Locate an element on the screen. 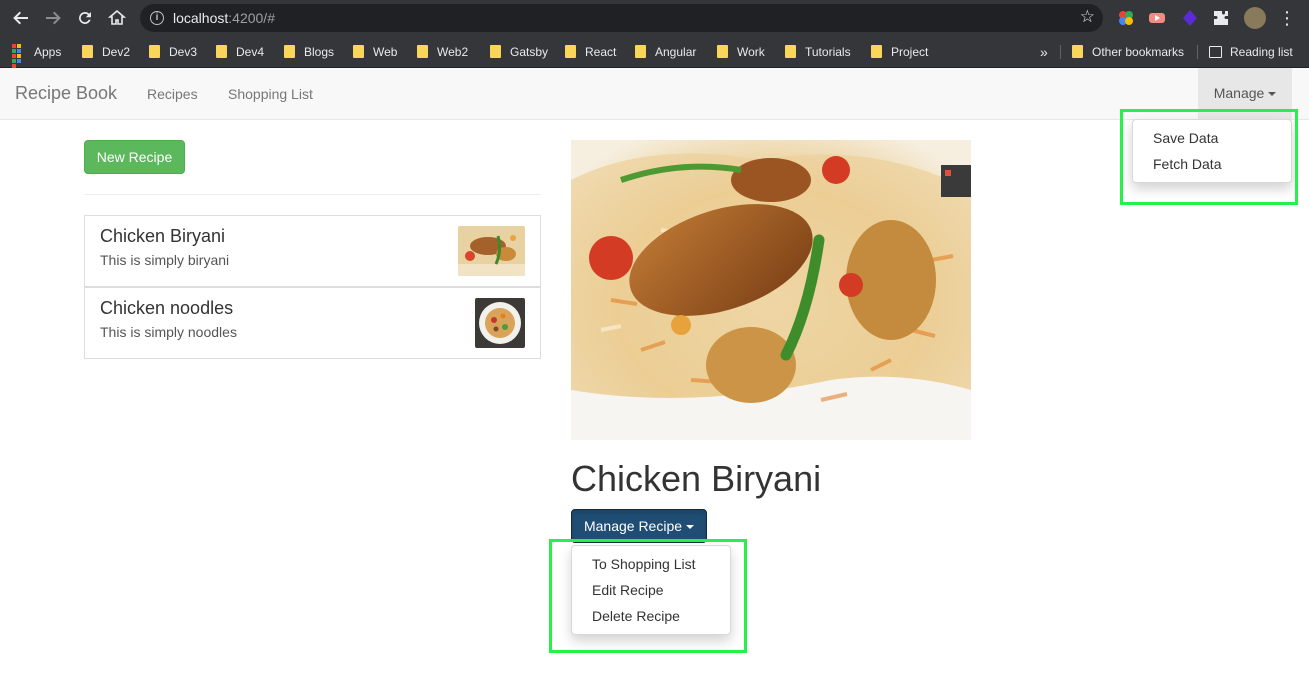 Image resolution: width=1309 pixels, height=690 pixels. home-icon is located at coordinates (117, 18).